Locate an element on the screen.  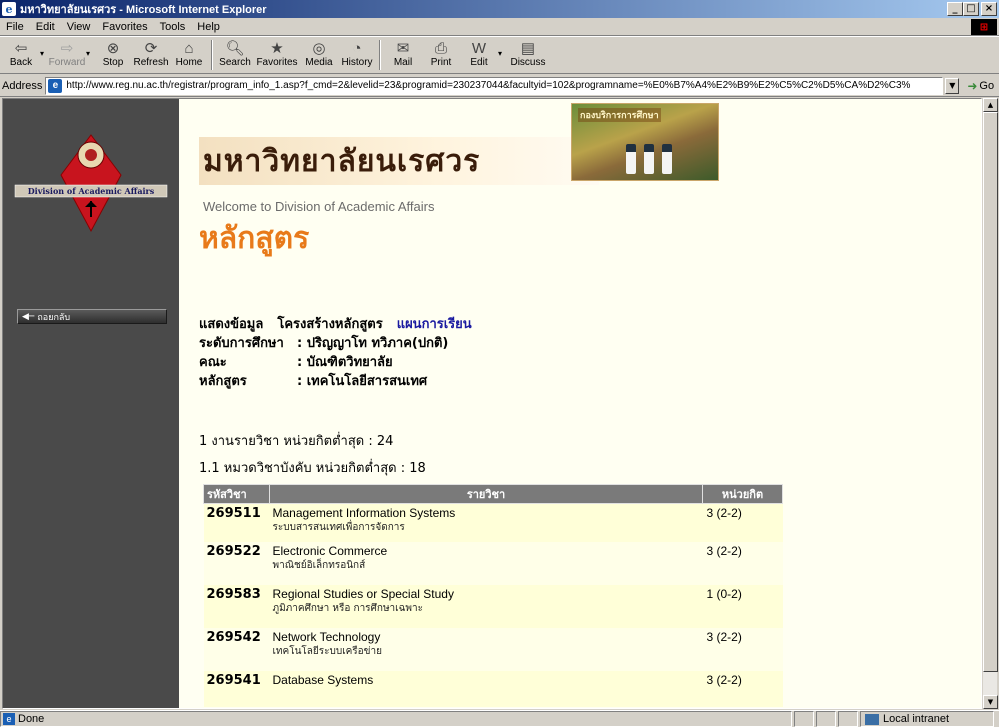
sidebar-back-button: ◀─ ถอยกลับ is located at coordinates (92, 316).